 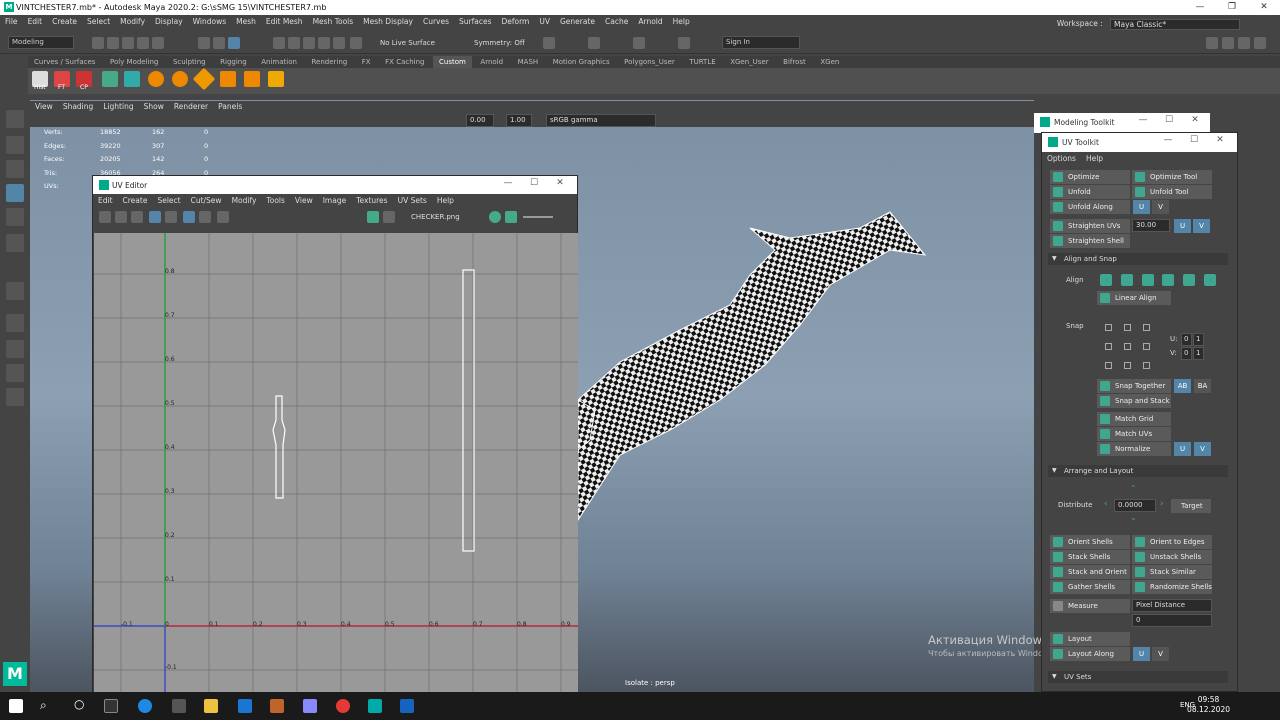 What do you see at coordinates (508, 183) in the screenshot?
I see `uv-editor-minimize-button: —` at bounding box center [508, 183].